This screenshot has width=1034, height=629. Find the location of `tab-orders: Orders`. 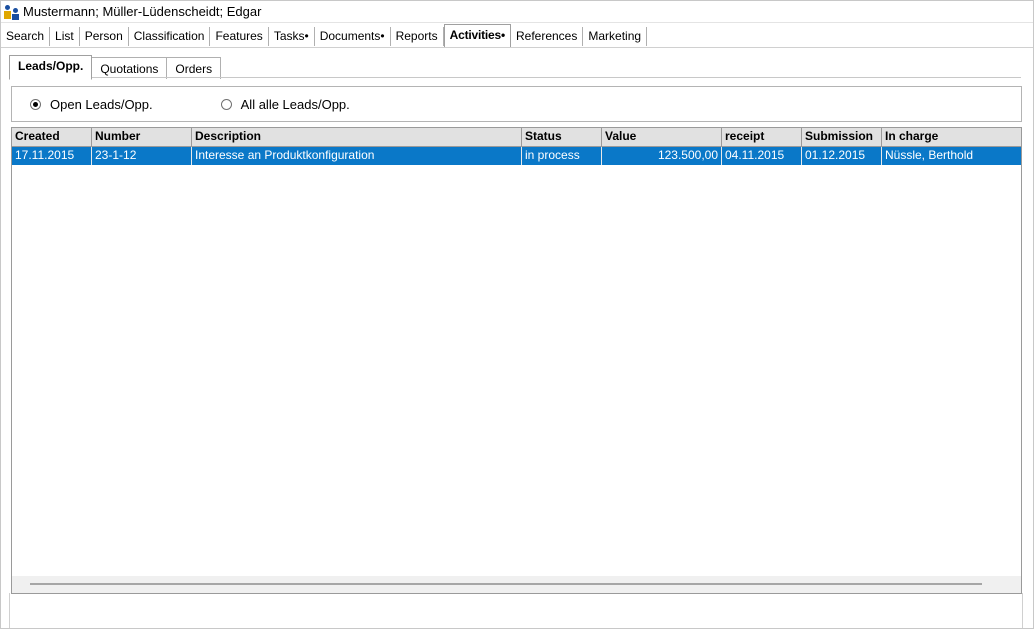

tab-orders: Orders is located at coordinates (194, 68).